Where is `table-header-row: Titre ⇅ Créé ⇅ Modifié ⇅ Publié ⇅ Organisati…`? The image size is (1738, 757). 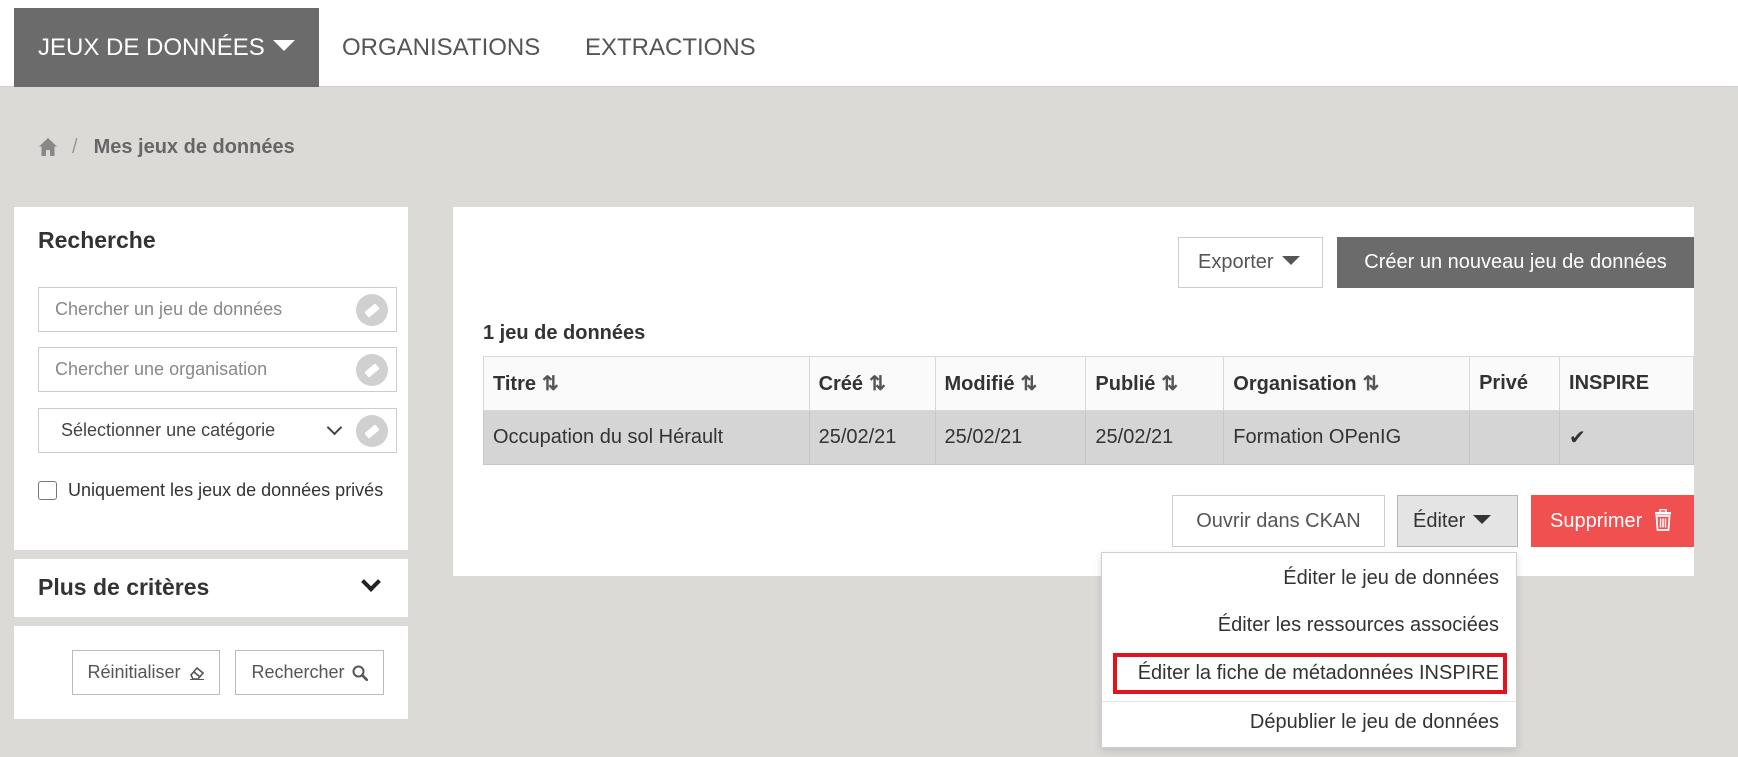
table-header-row: Titre ⇅ Créé ⇅ Modifié ⇅ Publié ⇅ Organisati… is located at coordinates (1088, 383).